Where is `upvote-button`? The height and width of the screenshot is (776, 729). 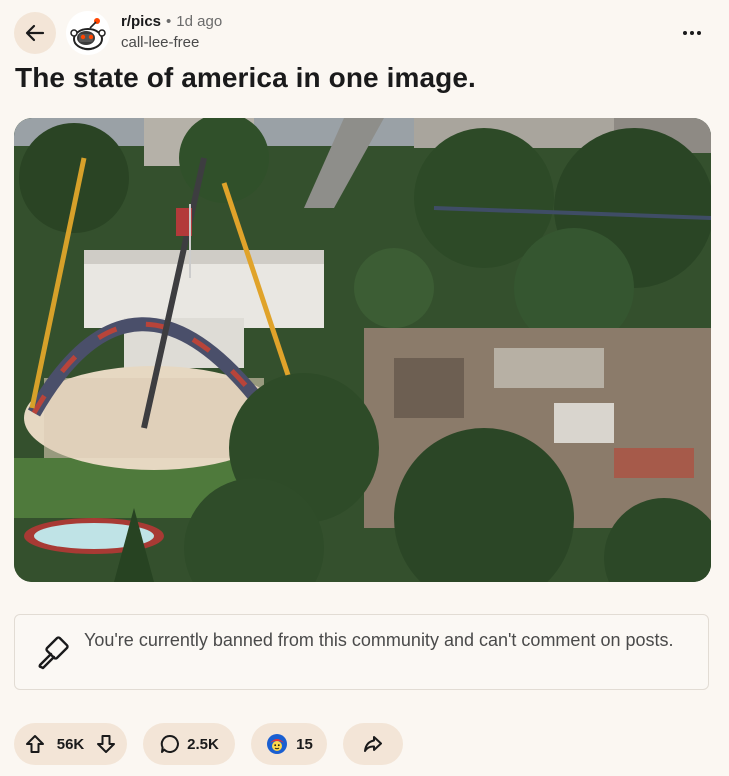 upvote-button is located at coordinates (35, 744).